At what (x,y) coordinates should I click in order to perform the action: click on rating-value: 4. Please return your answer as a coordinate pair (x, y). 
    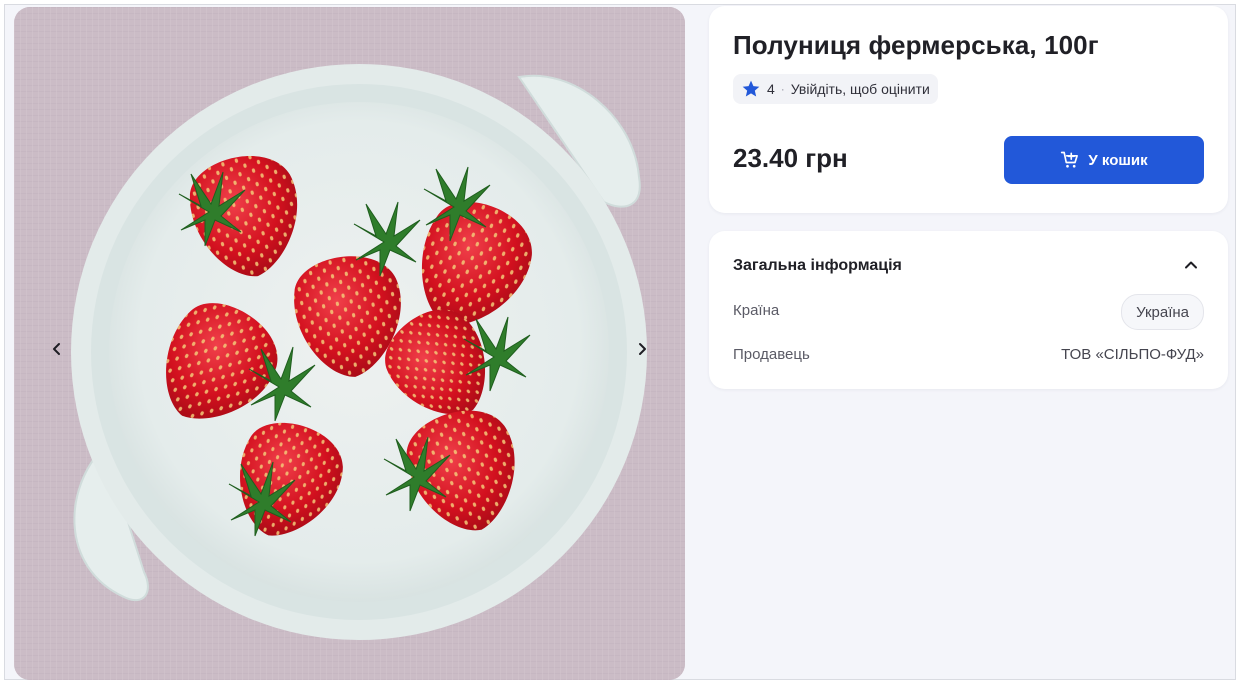
    Looking at the image, I should click on (771, 89).